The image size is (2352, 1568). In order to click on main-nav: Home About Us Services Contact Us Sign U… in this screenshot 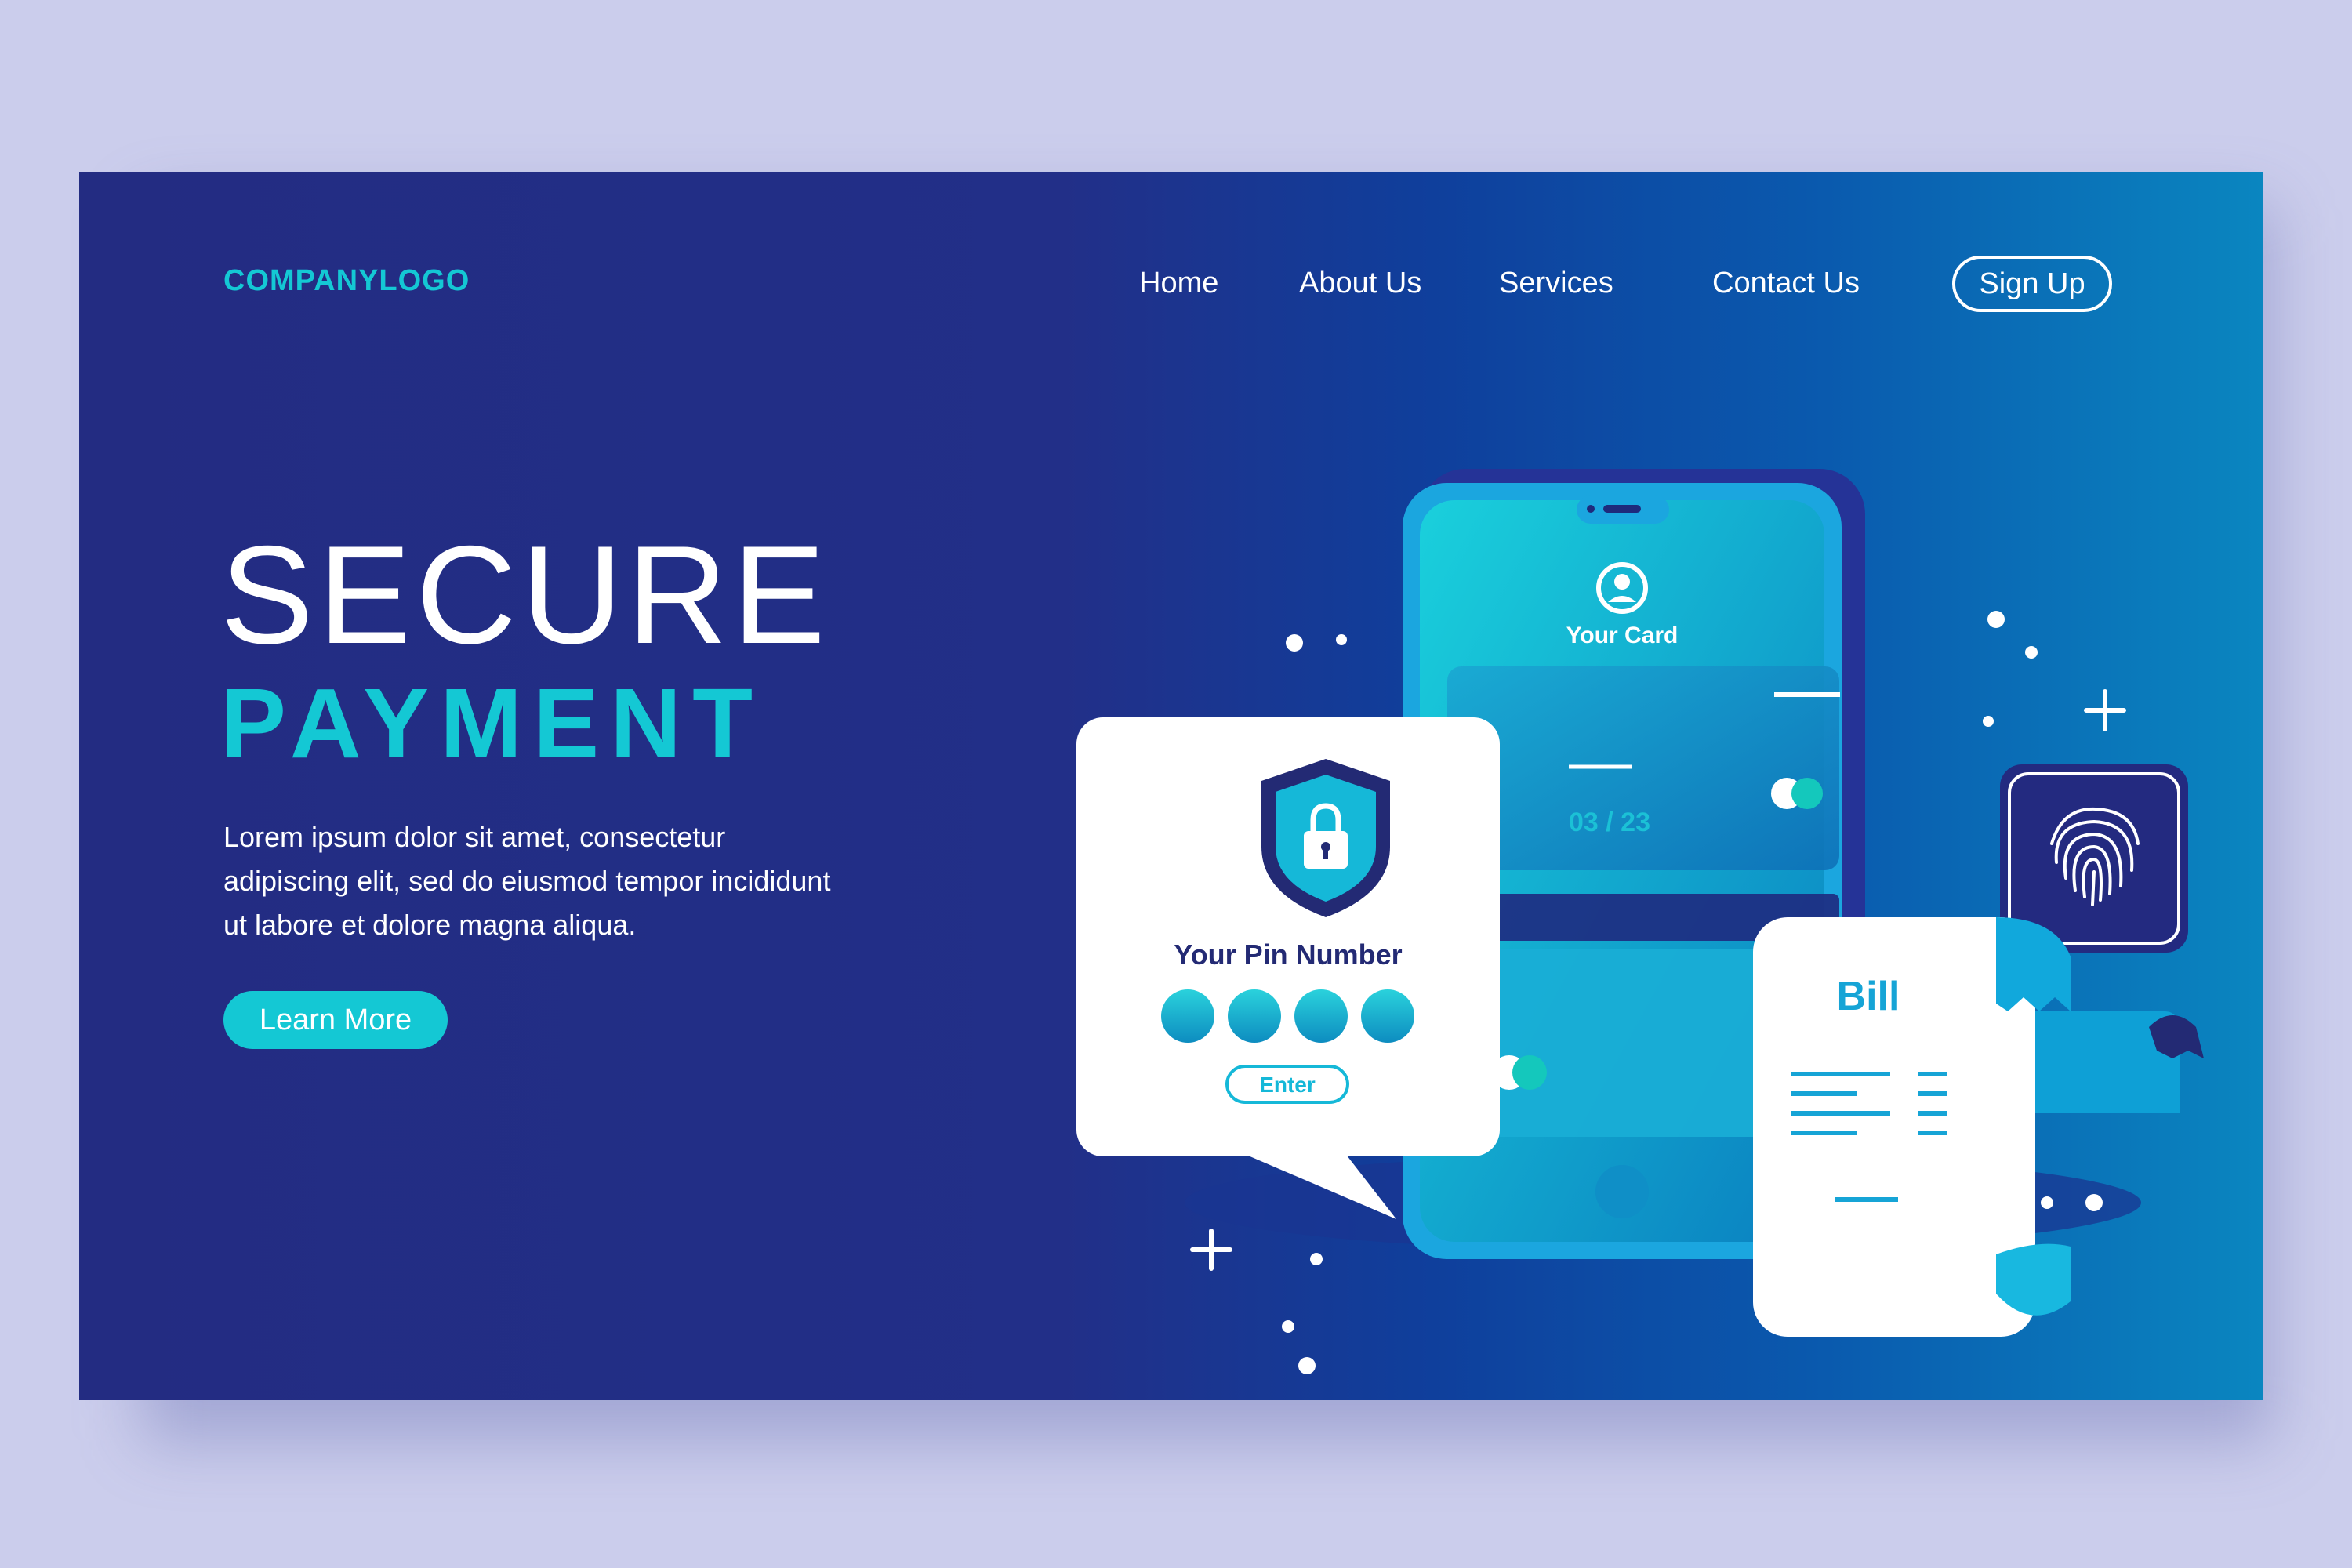, I will do `click(1529, 287)`.